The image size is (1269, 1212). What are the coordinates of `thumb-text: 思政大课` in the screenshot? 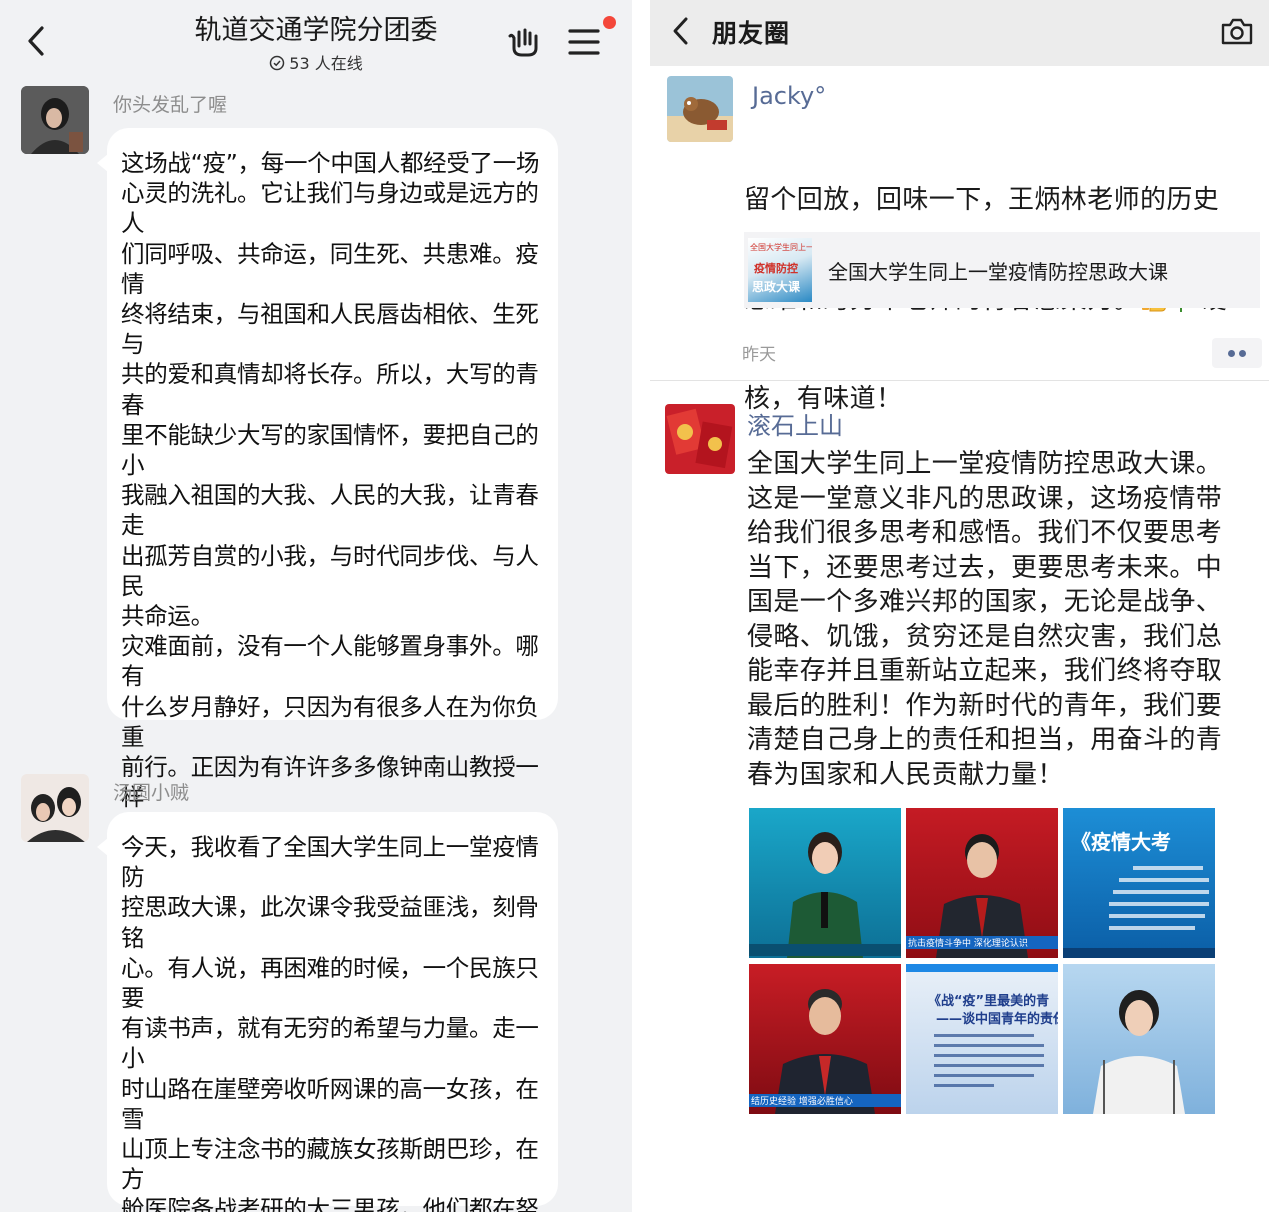 It's located at (776, 287).